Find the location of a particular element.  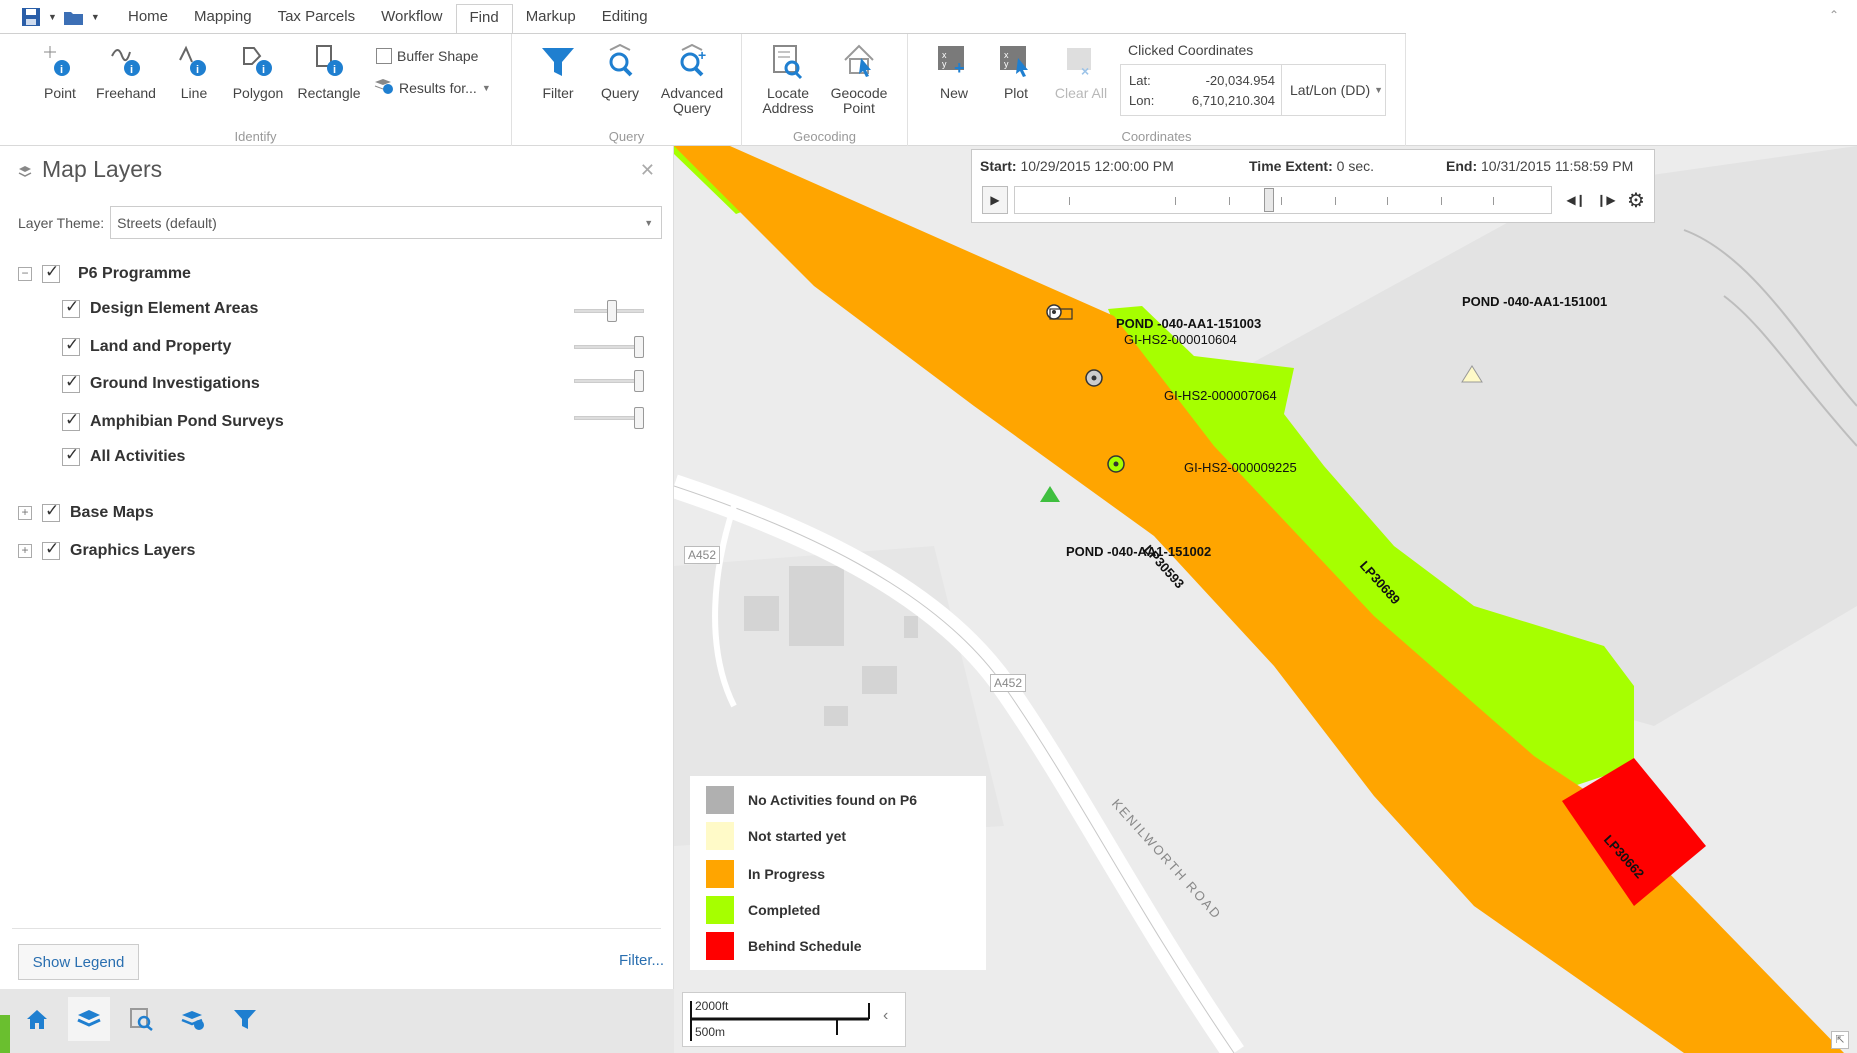

layer-row-amphibian-pond-surveys: Amphibian Pond Surveys is located at coordinates (173, 420).